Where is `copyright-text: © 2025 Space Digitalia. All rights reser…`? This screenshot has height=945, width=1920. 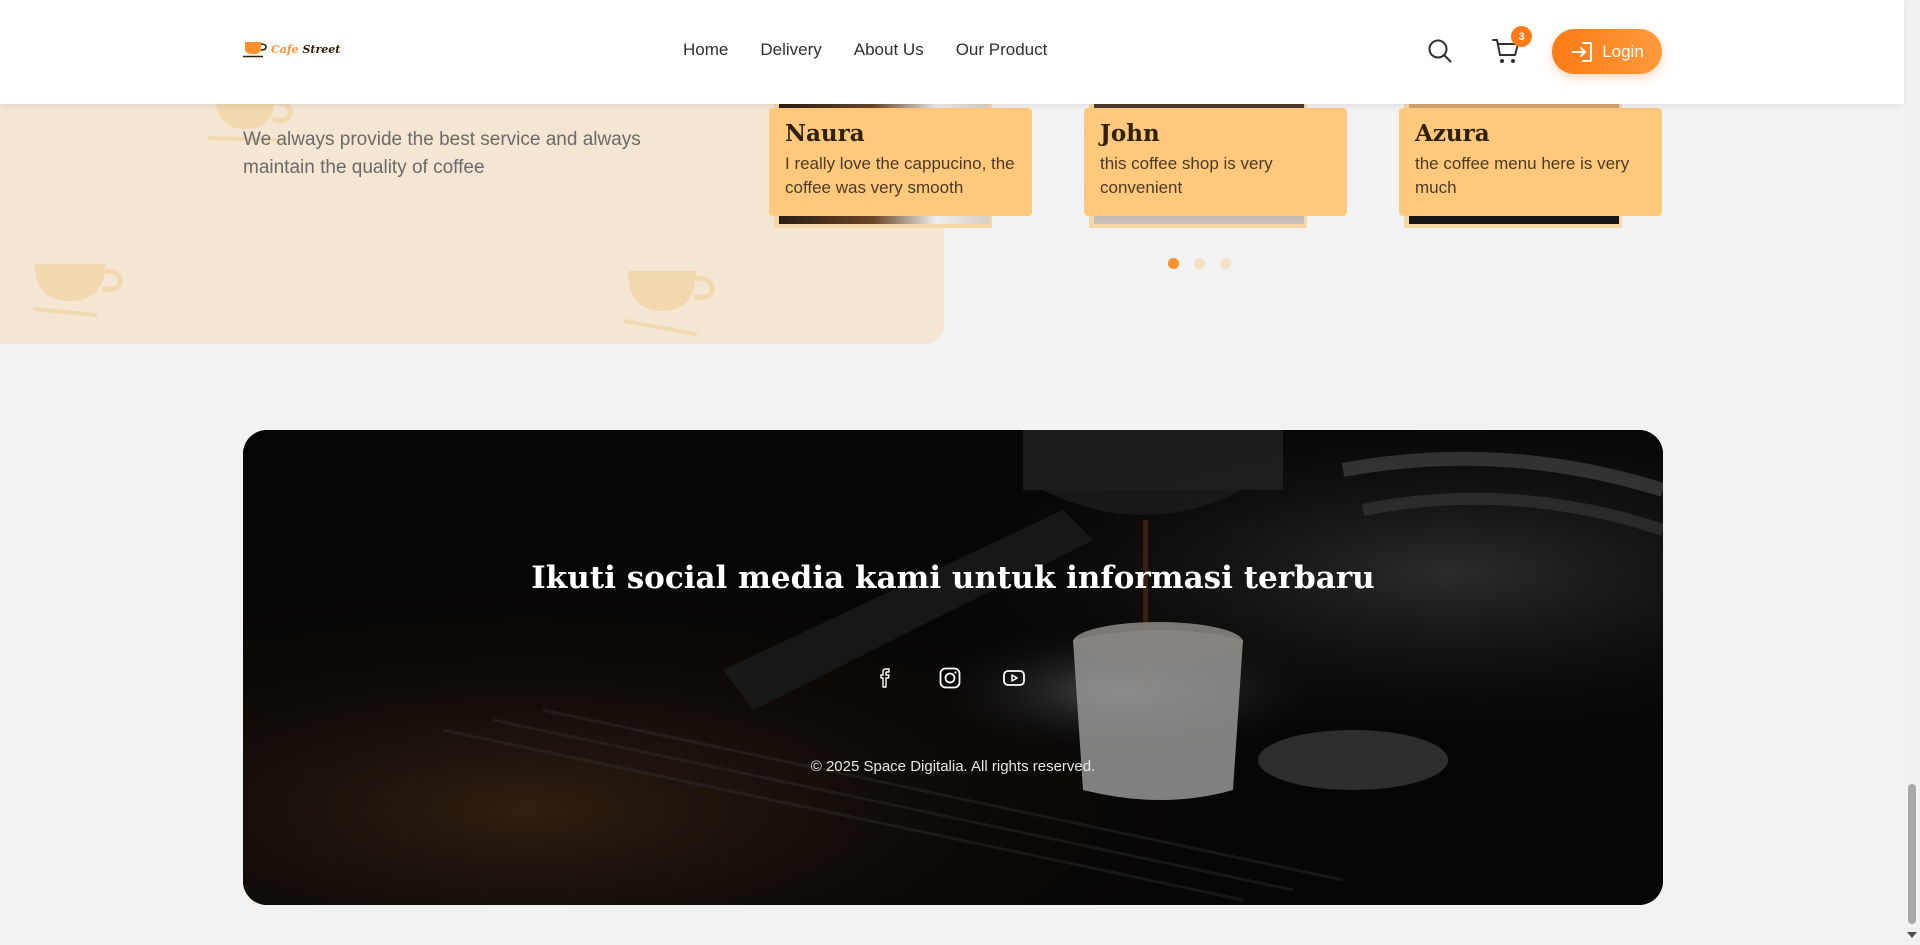
copyright-text: © 2025 Space Digitalia. All rights reser… is located at coordinates (953, 766).